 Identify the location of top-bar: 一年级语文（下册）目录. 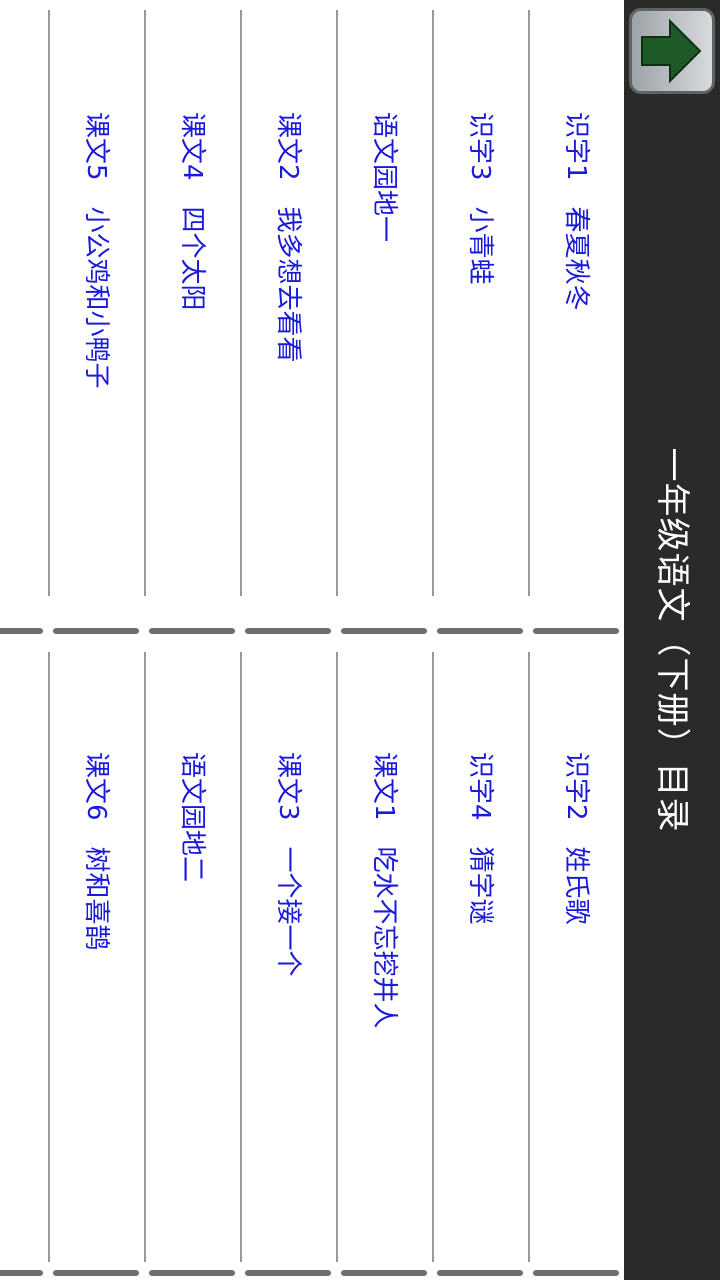
(672, 640).